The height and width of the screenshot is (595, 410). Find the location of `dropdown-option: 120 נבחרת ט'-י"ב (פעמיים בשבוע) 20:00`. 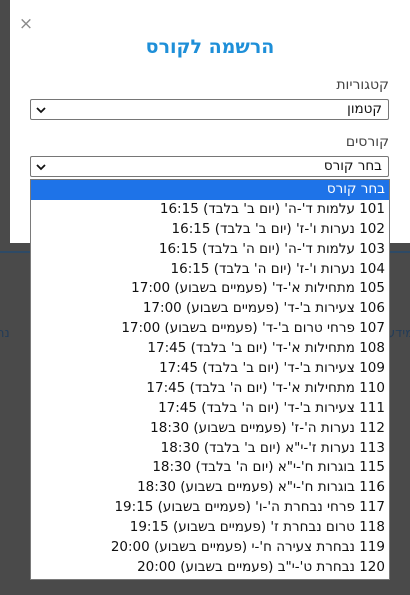

dropdown-option: 120 נבחרת ט'-י"ב (פעמיים בשבוע) 20:00 is located at coordinates (210, 568).